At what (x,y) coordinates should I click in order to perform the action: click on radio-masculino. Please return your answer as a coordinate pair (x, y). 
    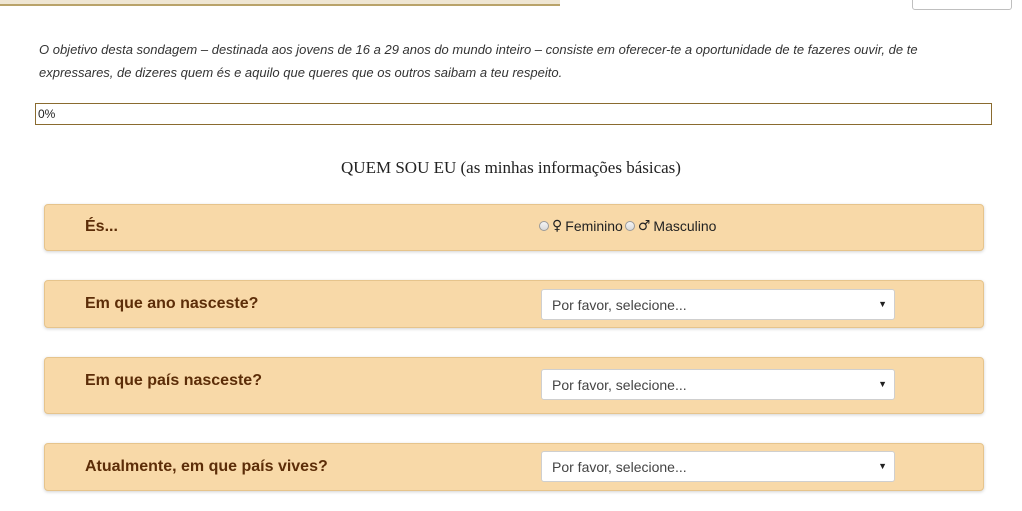
    Looking at the image, I should click on (629, 226).